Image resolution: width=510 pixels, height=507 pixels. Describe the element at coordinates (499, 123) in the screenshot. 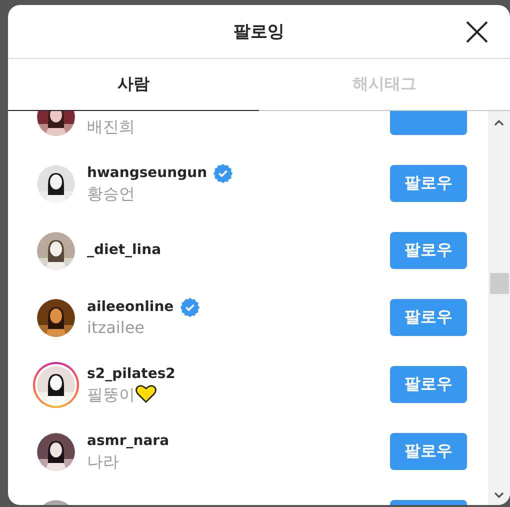

I see `scroll-up-icon` at that location.